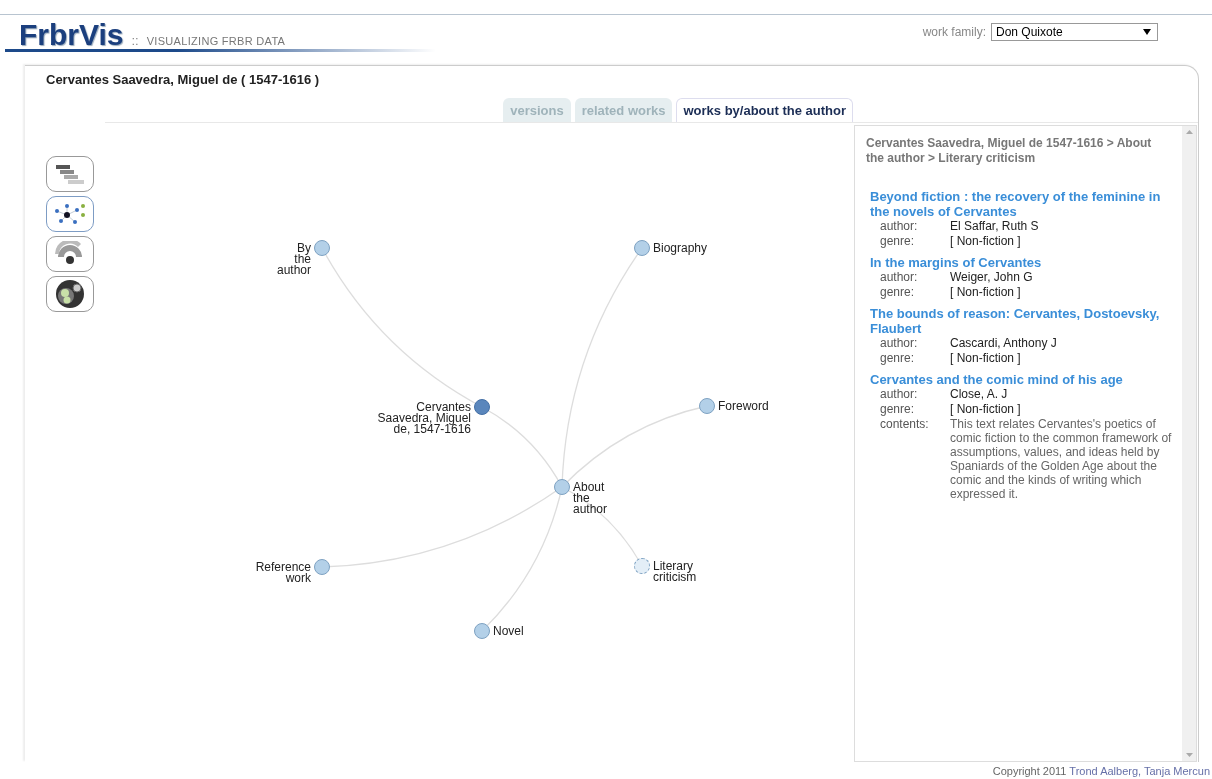 The height and width of the screenshot is (779, 1212). What do you see at coordinates (764, 110) in the screenshot?
I see `tab: works by/about the author` at bounding box center [764, 110].